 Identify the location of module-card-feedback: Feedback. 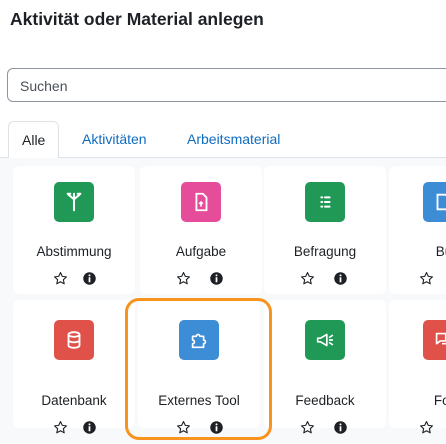
(325, 367).